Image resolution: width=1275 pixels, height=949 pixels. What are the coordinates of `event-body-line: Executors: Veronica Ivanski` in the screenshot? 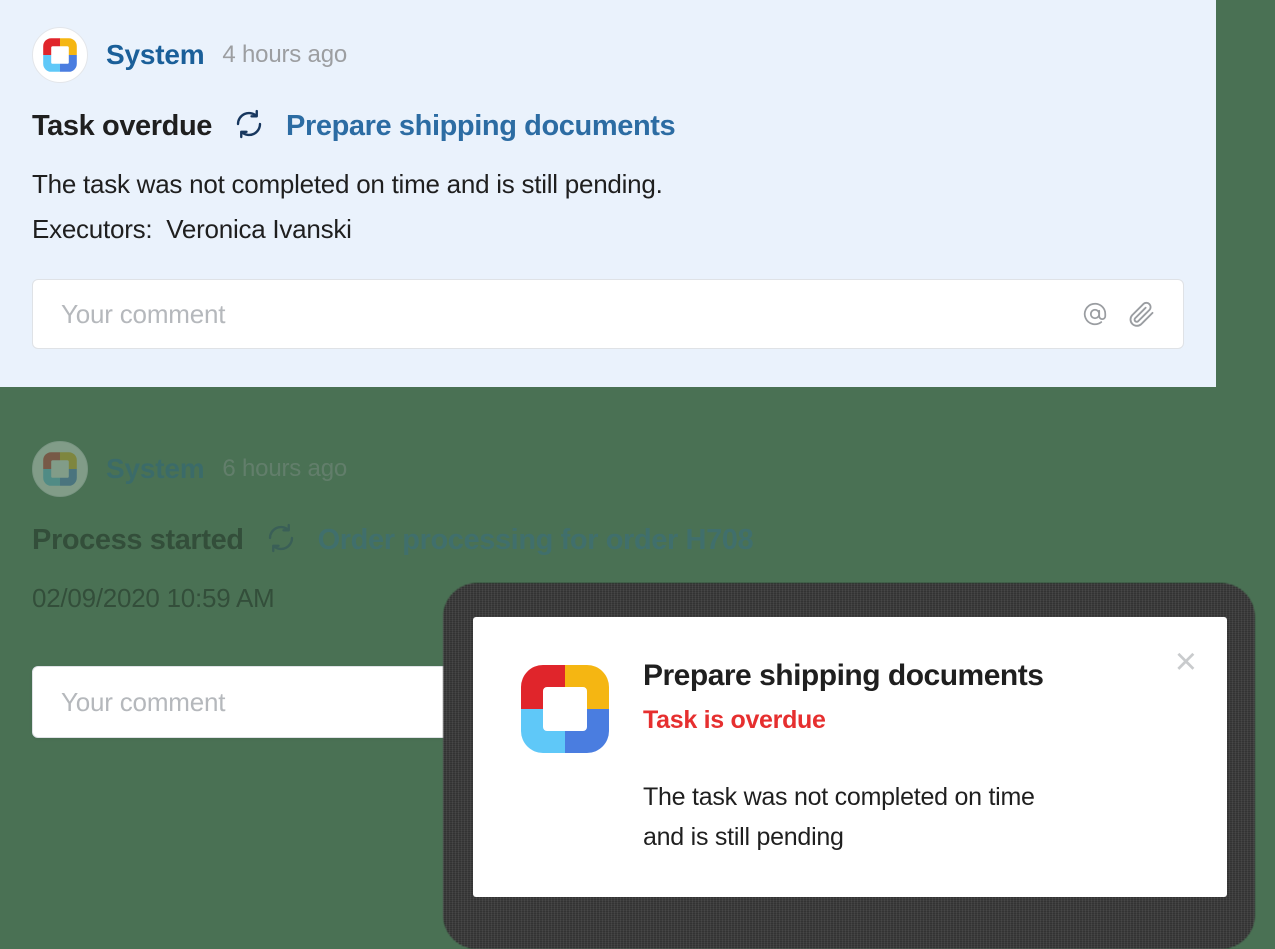 It's located at (192, 228).